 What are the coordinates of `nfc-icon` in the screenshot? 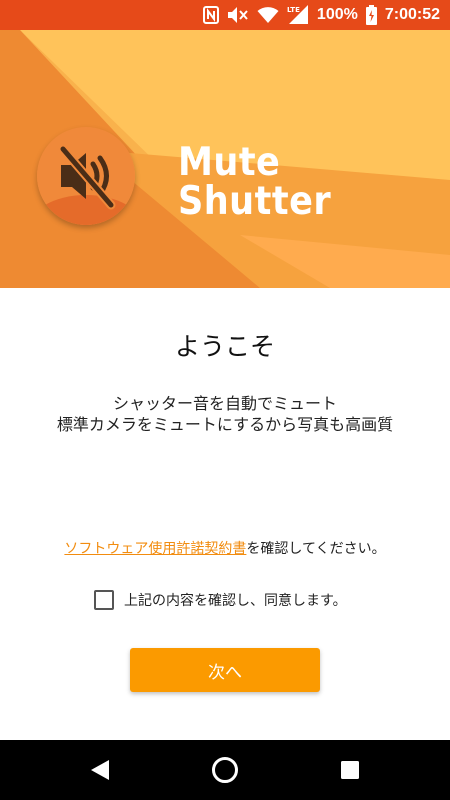 It's located at (210, 15).